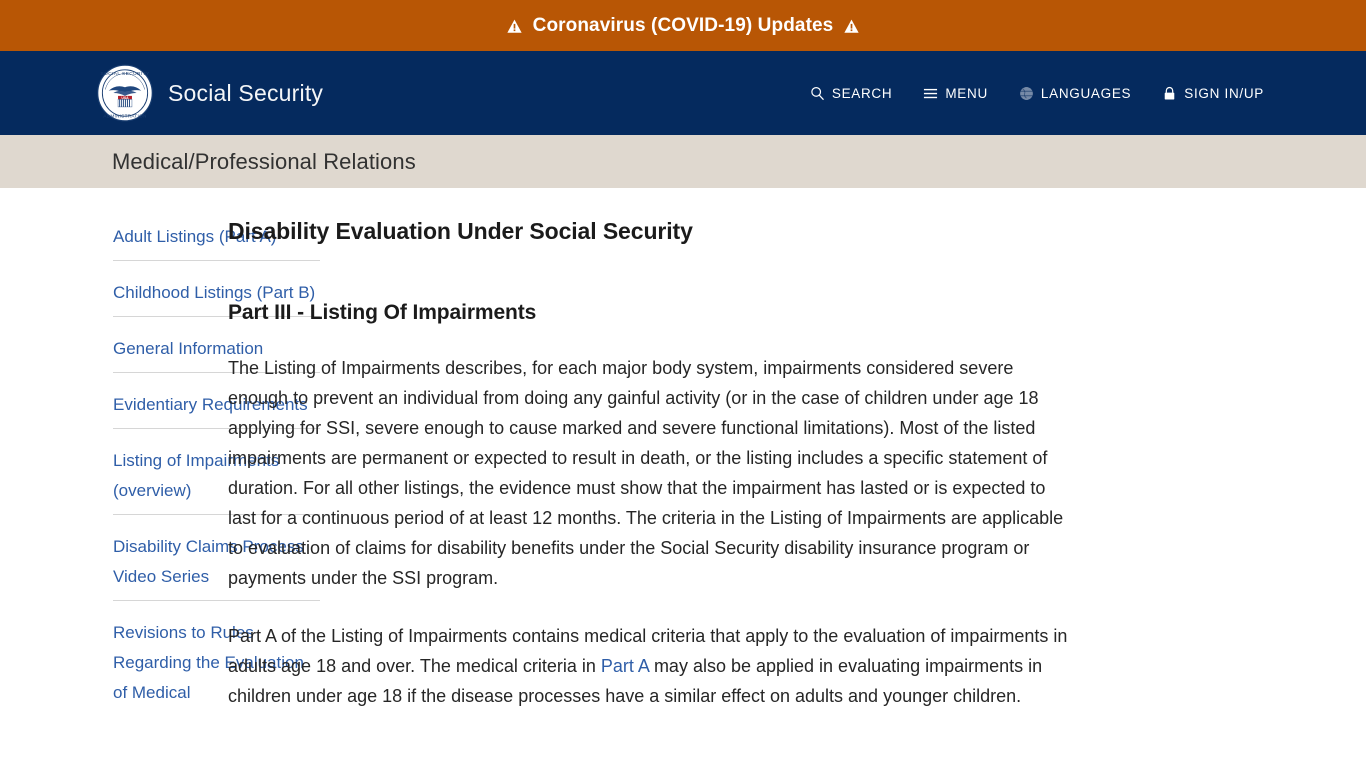 This screenshot has width=1366, height=768. I want to click on nav-languages-button: LANGUAGES, so click(1075, 93).